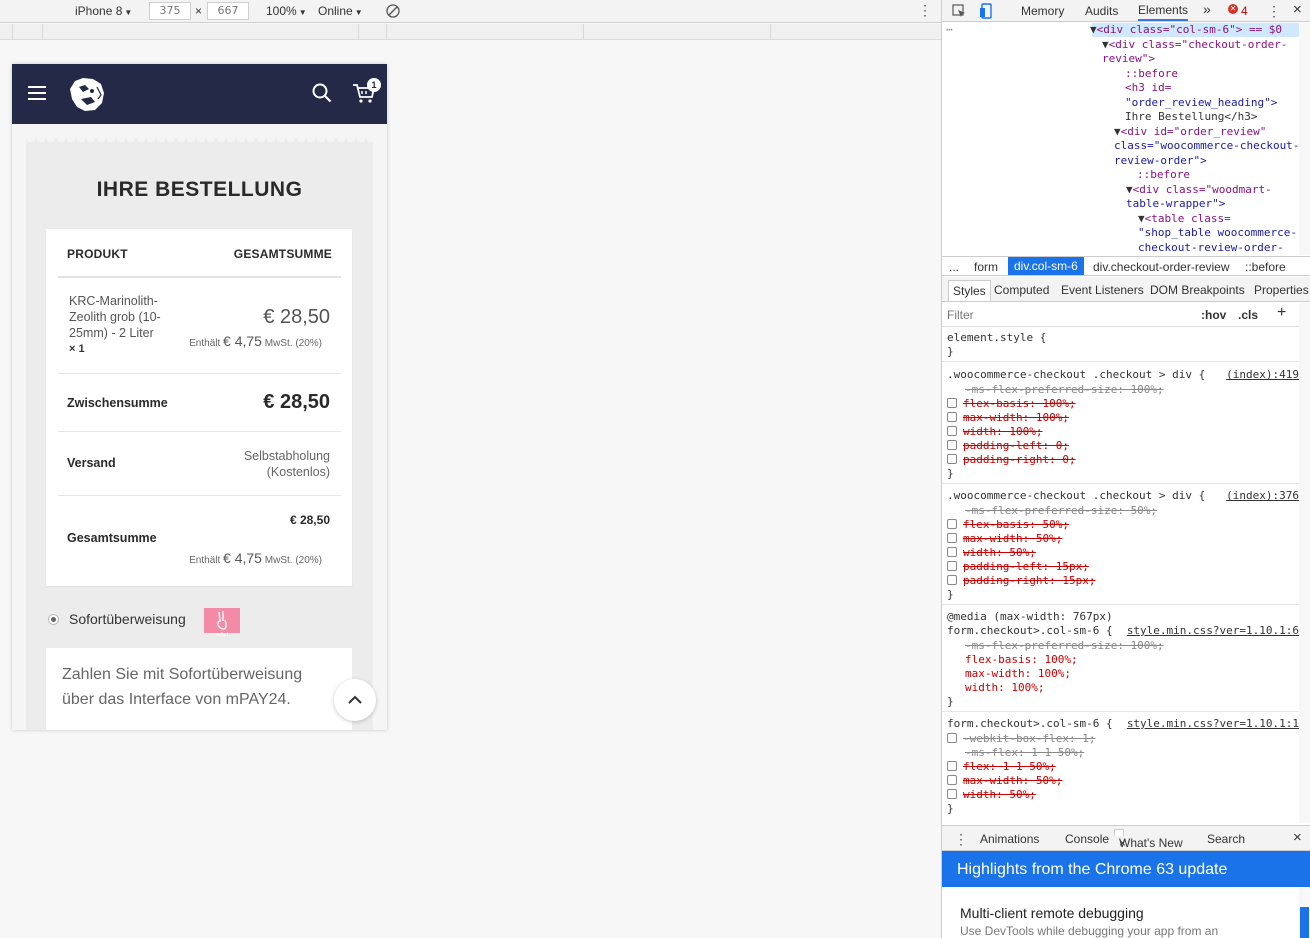 This screenshot has height=938, width=1310. What do you see at coordinates (1297, 837) in the screenshot?
I see `close-drawer-icon: ×` at bounding box center [1297, 837].